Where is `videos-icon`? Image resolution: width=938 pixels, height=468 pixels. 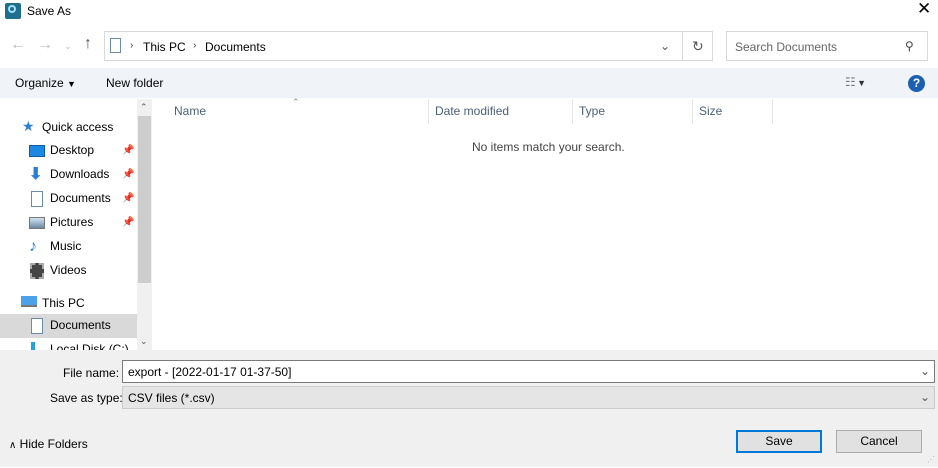 videos-icon is located at coordinates (37, 271).